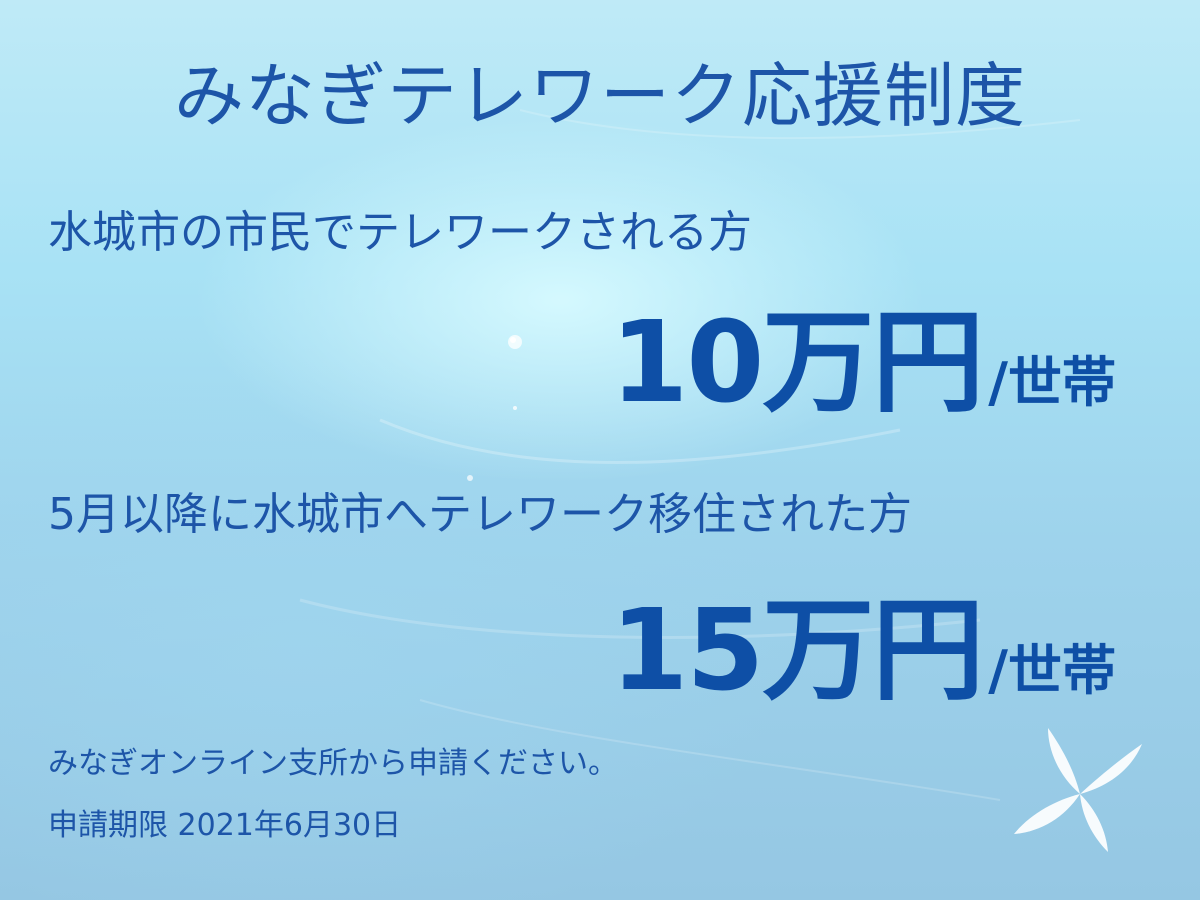  I want to click on eligibility-residents: 水城市の市民でテレワークされる方, so click(400, 232).